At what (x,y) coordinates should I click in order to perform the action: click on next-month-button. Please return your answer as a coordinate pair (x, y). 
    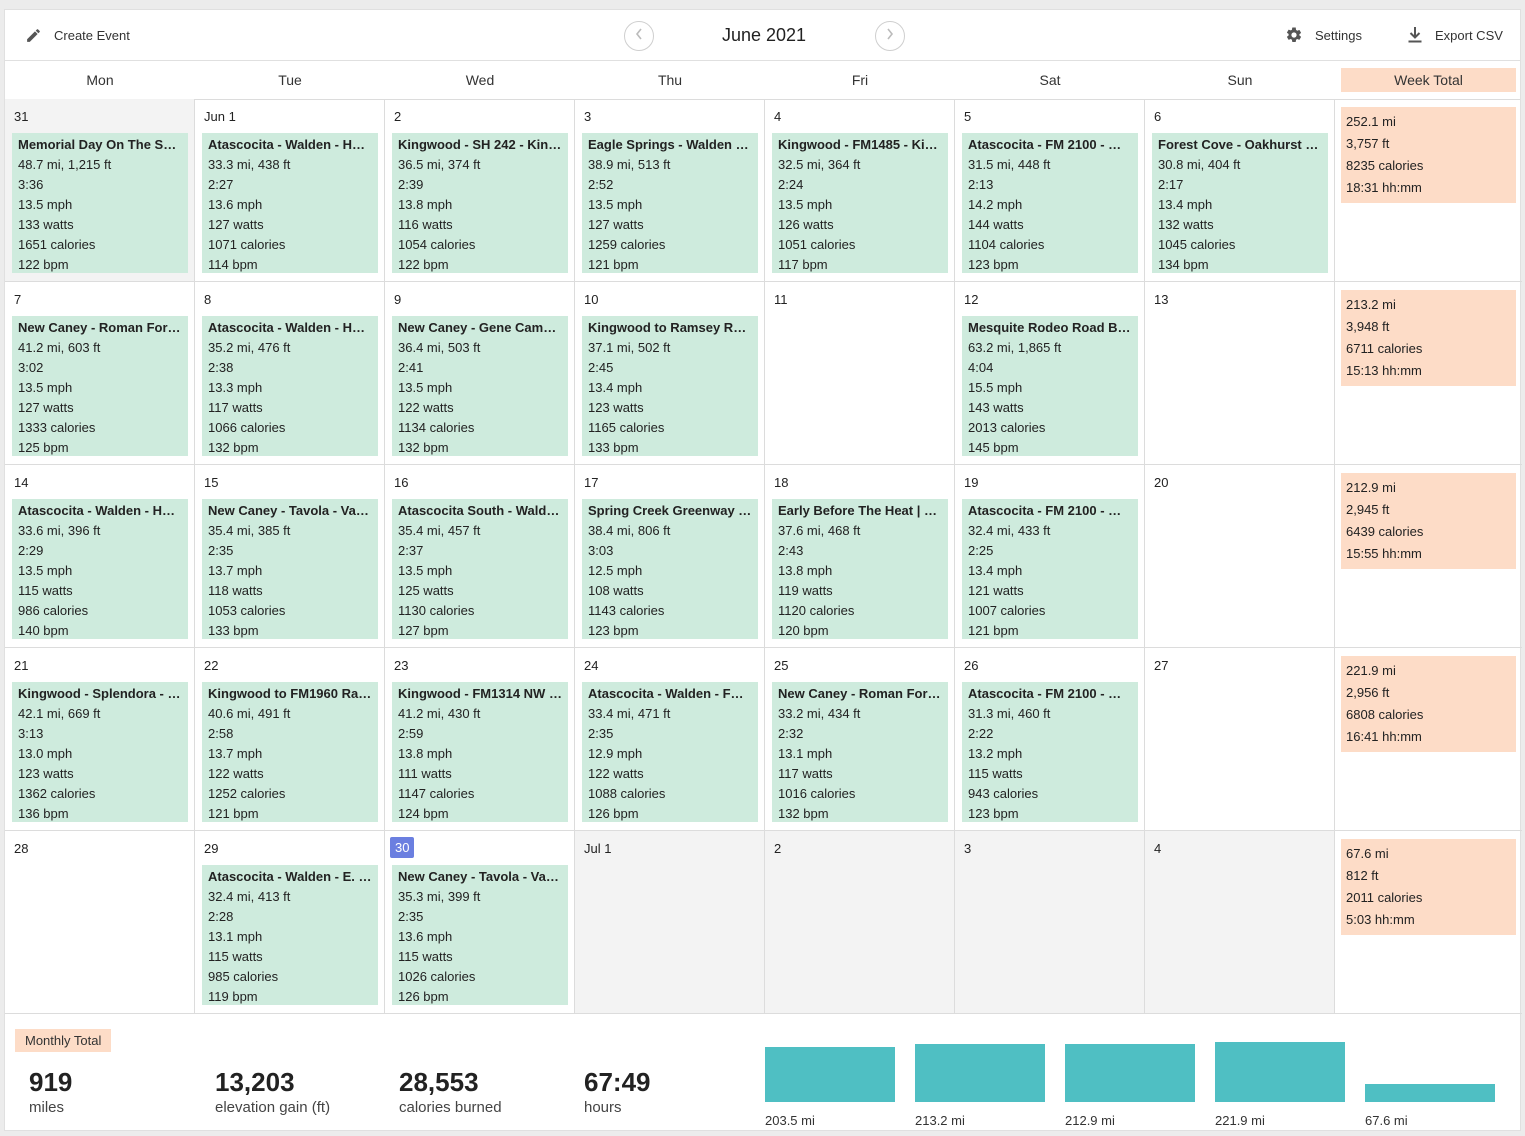
    Looking at the image, I should click on (890, 36).